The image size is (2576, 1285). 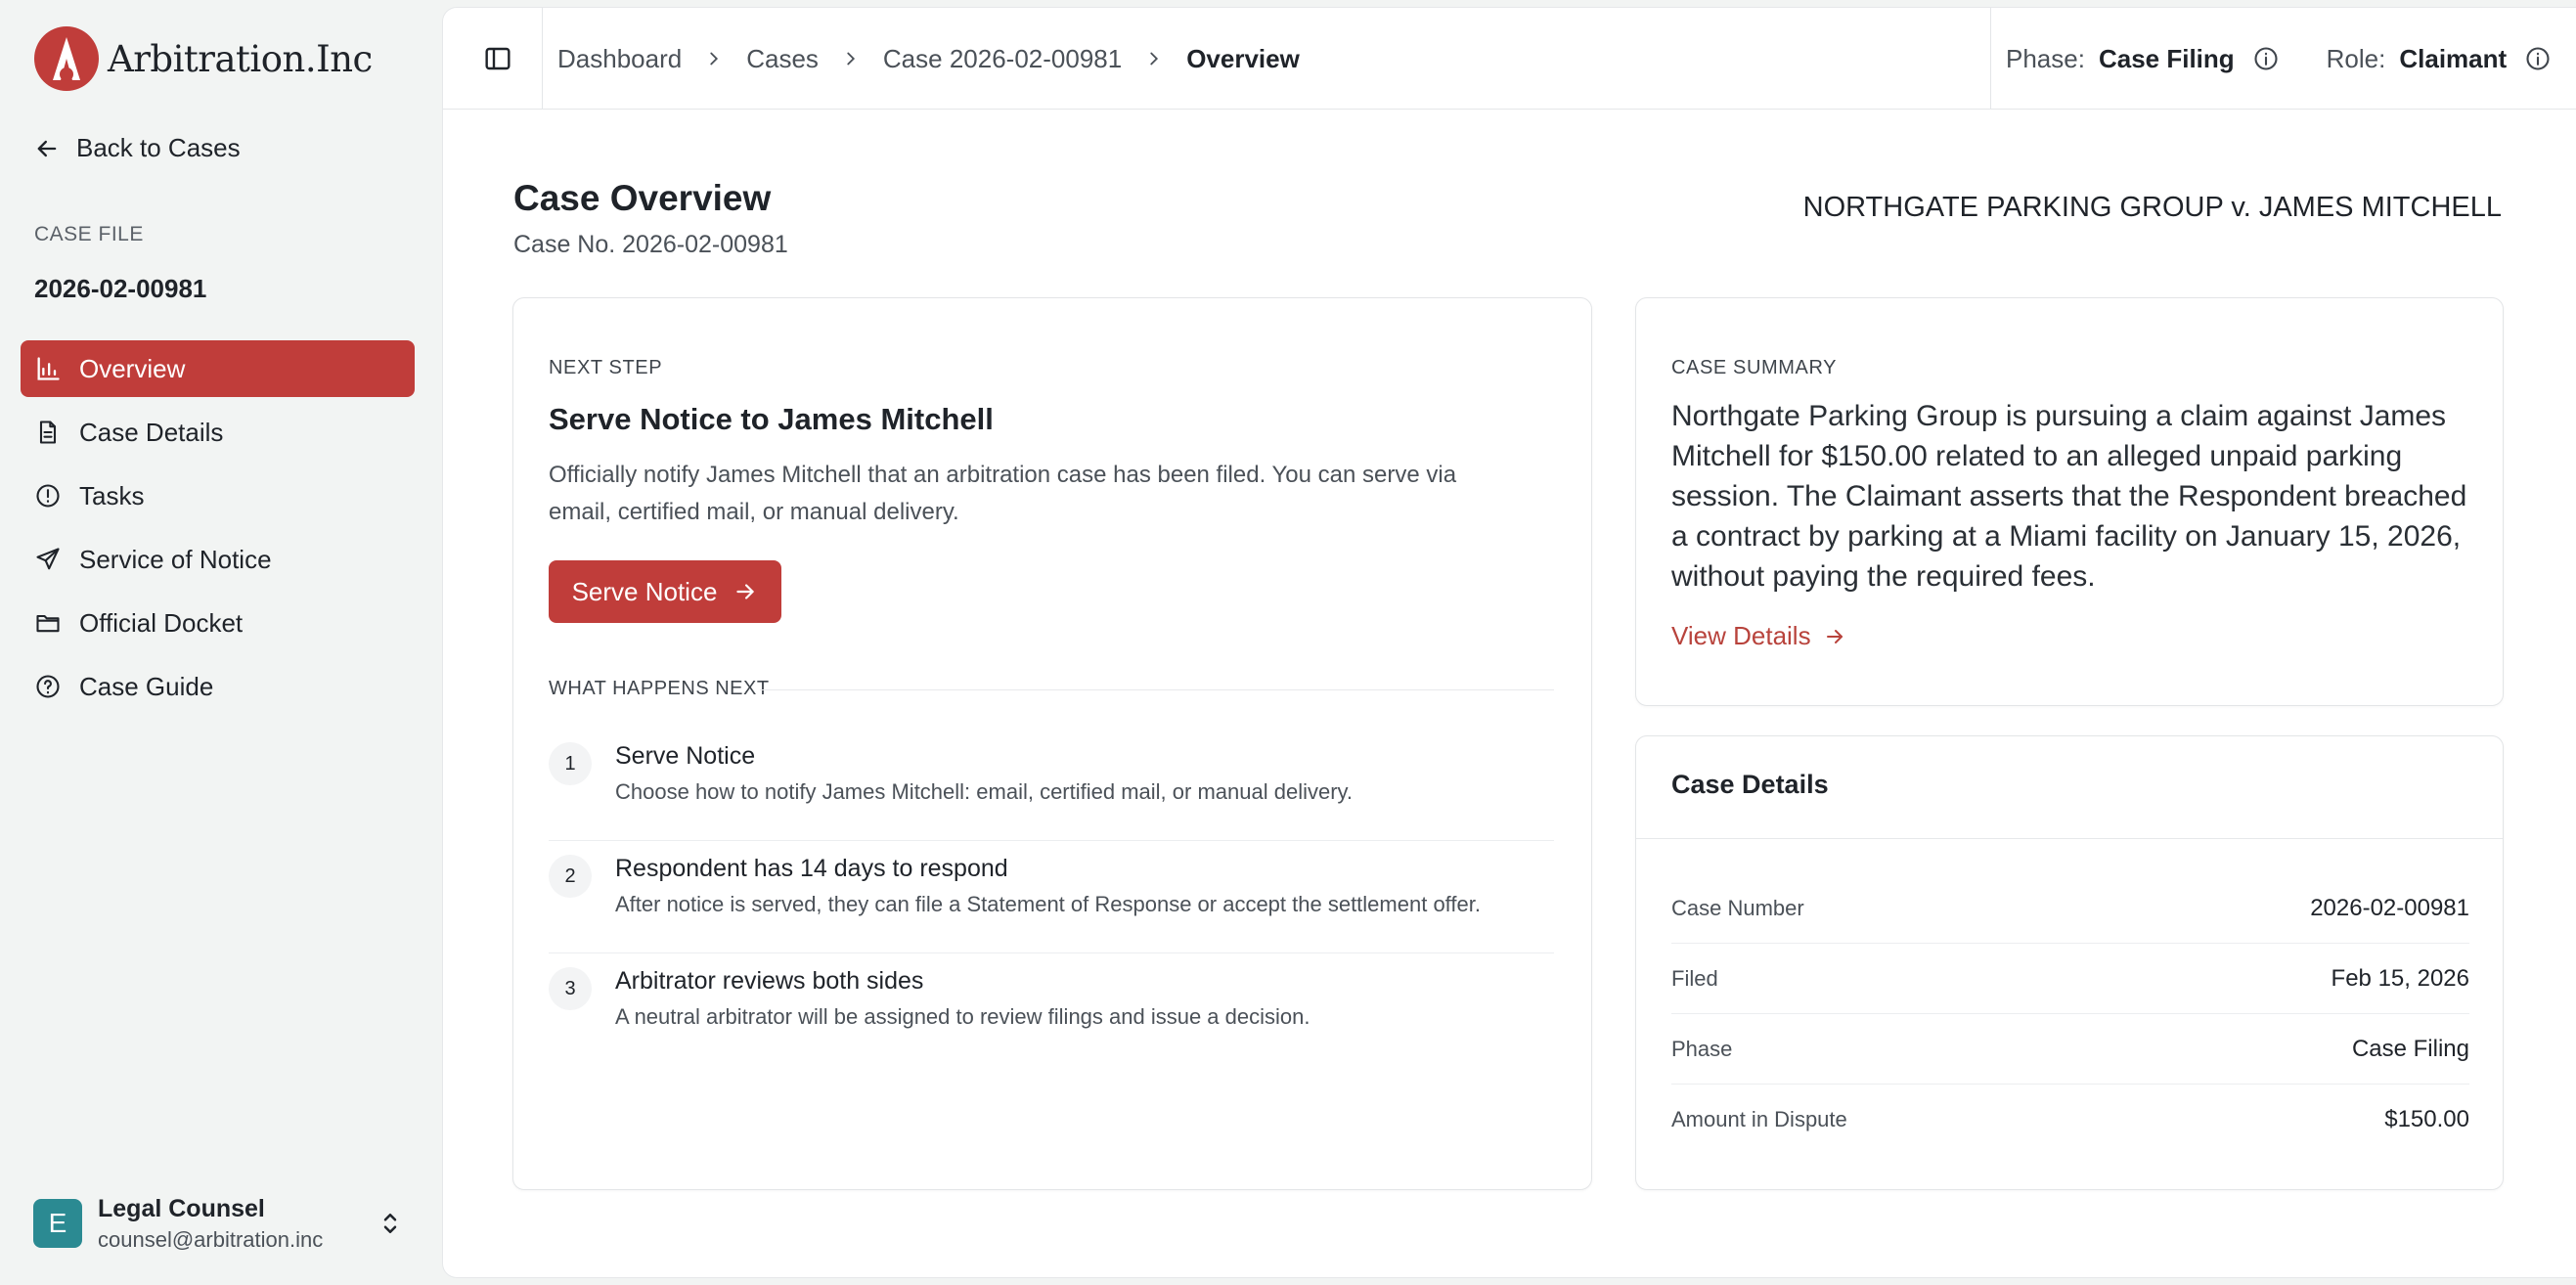 What do you see at coordinates (782, 59) in the screenshot?
I see `breadcrumb-cases: Cases` at bounding box center [782, 59].